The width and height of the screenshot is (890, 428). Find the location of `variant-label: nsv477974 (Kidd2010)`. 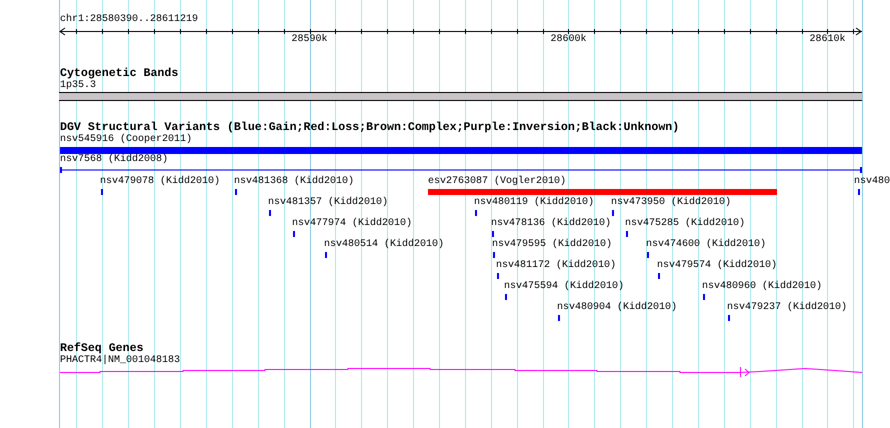

variant-label: nsv477974 (Kidd2010) is located at coordinates (352, 224).